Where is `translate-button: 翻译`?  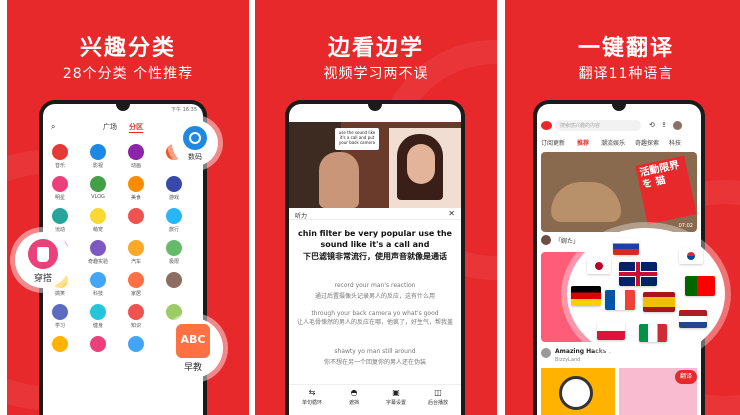 translate-button: 翻译 is located at coordinates (686, 377).